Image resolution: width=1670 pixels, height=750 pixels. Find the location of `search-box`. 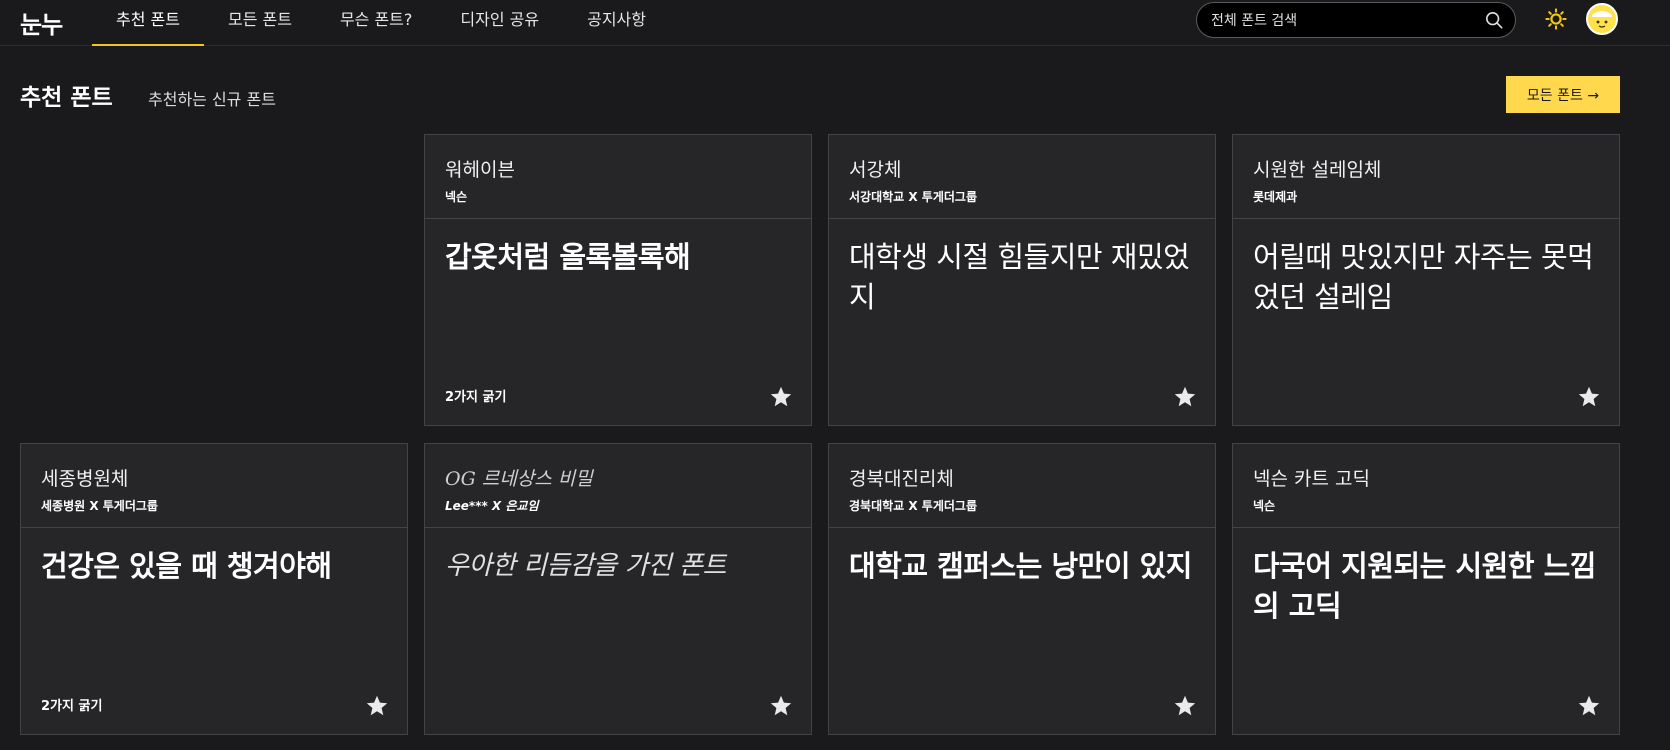

search-box is located at coordinates (1356, 20).